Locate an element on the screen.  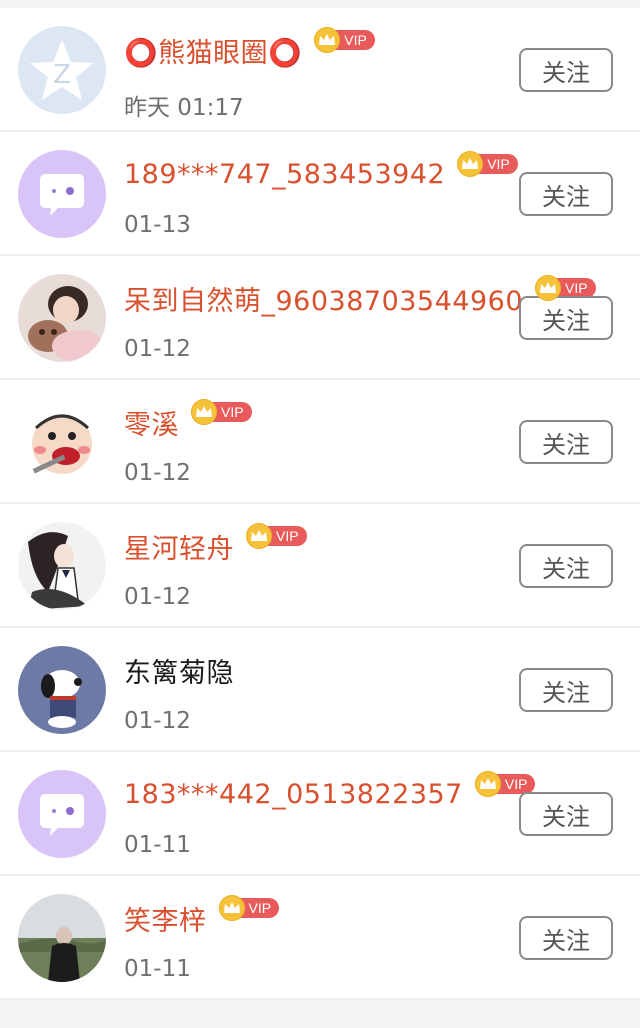
name-line: 笑李梓 VIP is located at coordinates (202, 916).